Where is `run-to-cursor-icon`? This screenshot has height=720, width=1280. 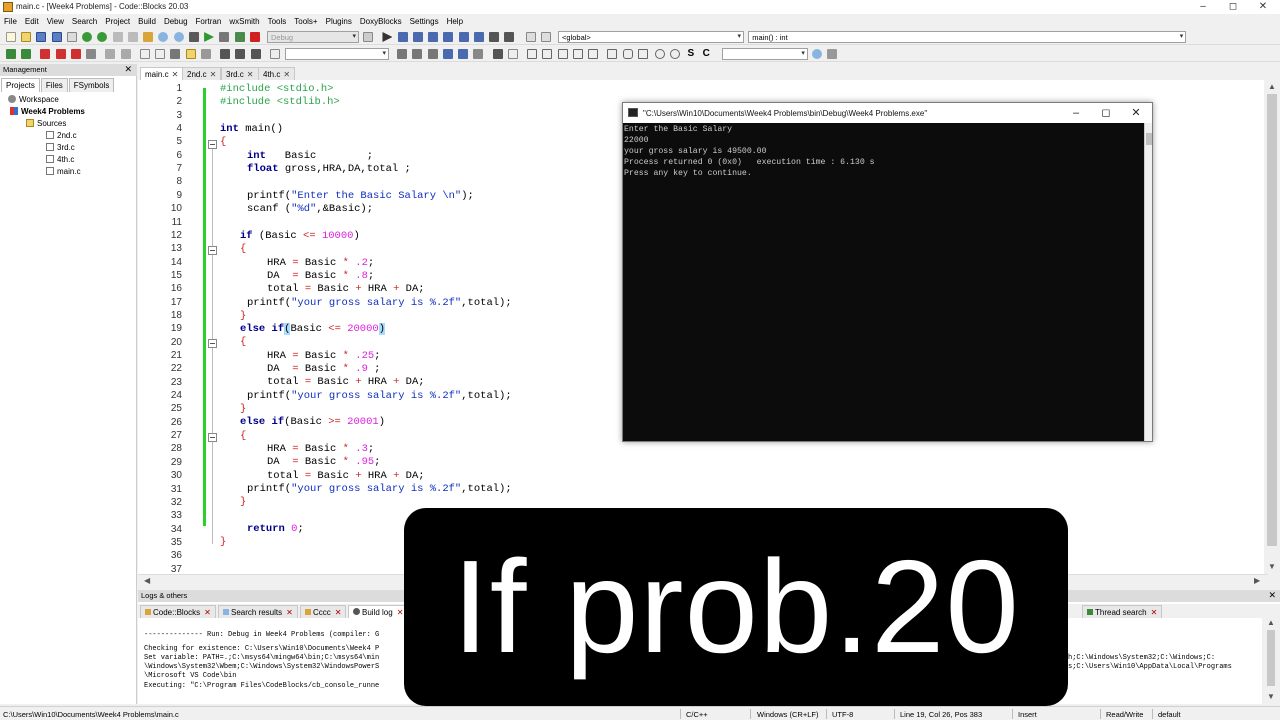
run-to-cursor-icon is located at coordinates (402, 37).